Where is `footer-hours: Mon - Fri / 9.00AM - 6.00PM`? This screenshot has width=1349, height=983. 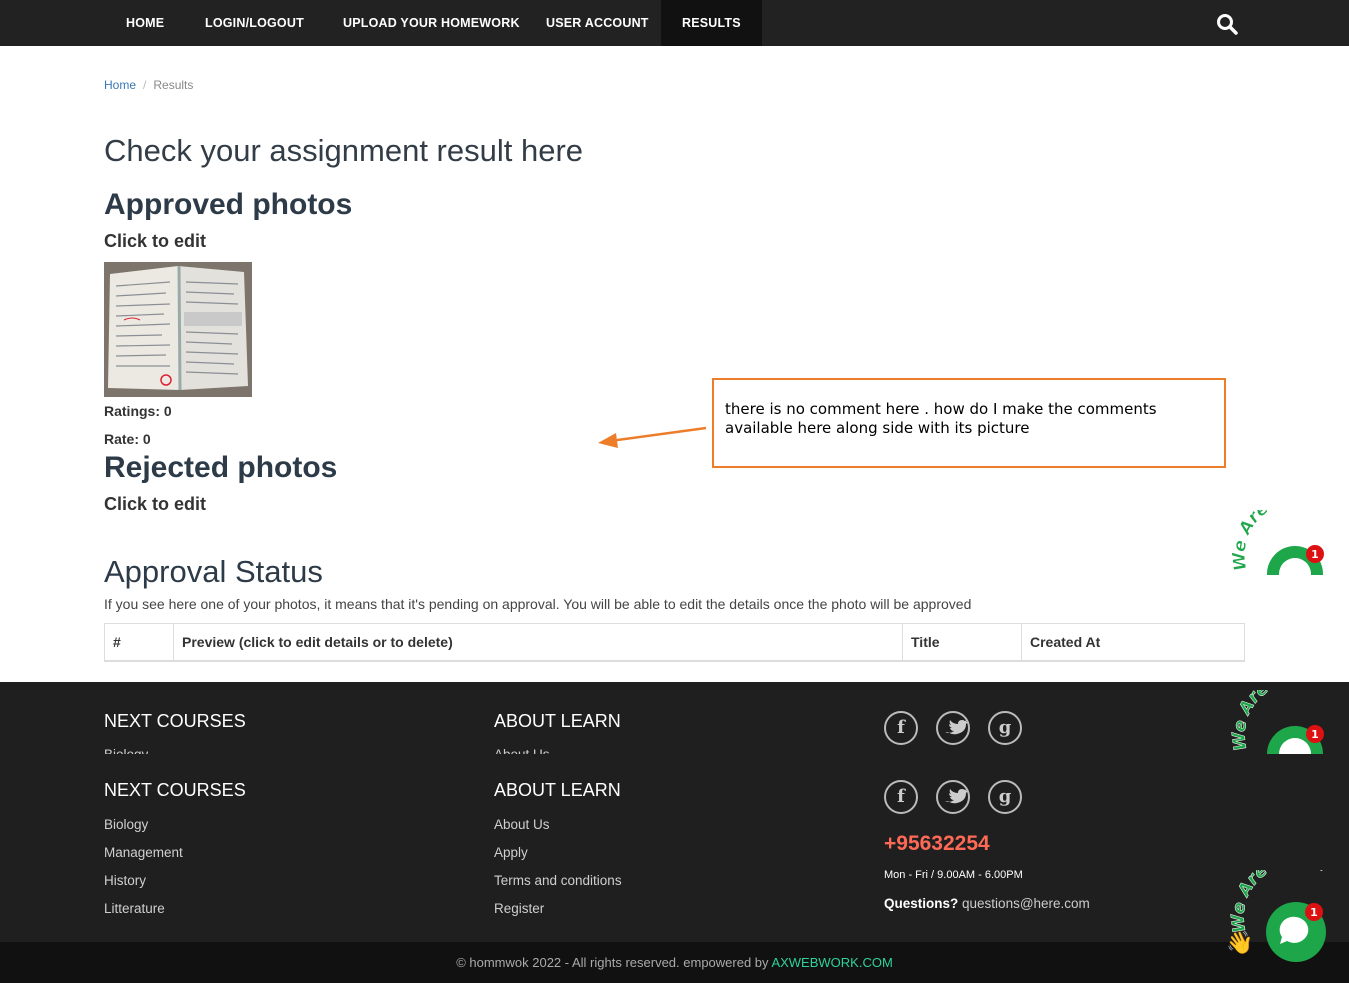
footer-hours: Mon - Fri / 9.00AM - 6.00PM is located at coordinates (953, 875).